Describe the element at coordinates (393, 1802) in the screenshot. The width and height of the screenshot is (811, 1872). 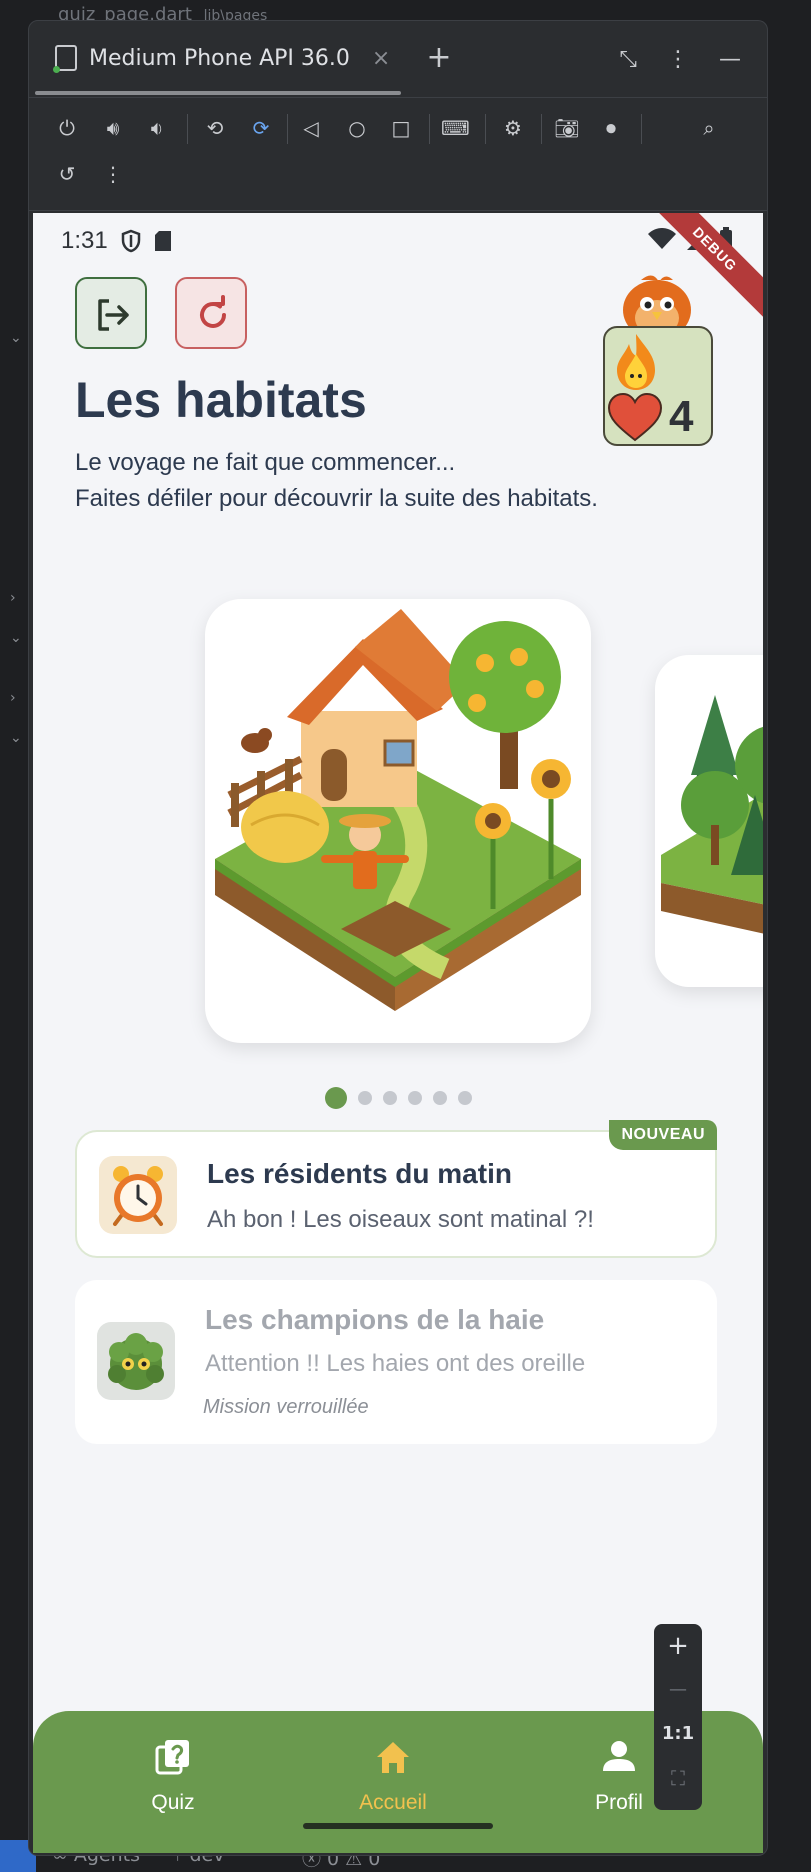
I see `nav-label-accueil: Accueil` at that location.